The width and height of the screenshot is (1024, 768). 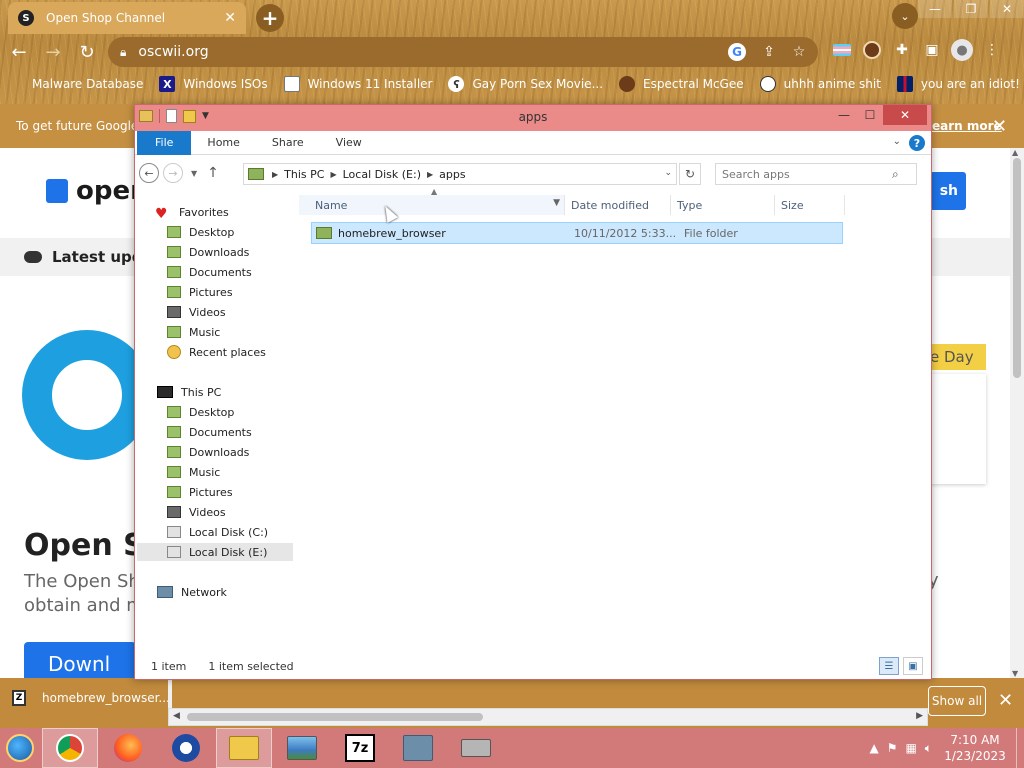 I want to click on nav-pc-desktop: Desktop, so click(x=200, y=412).